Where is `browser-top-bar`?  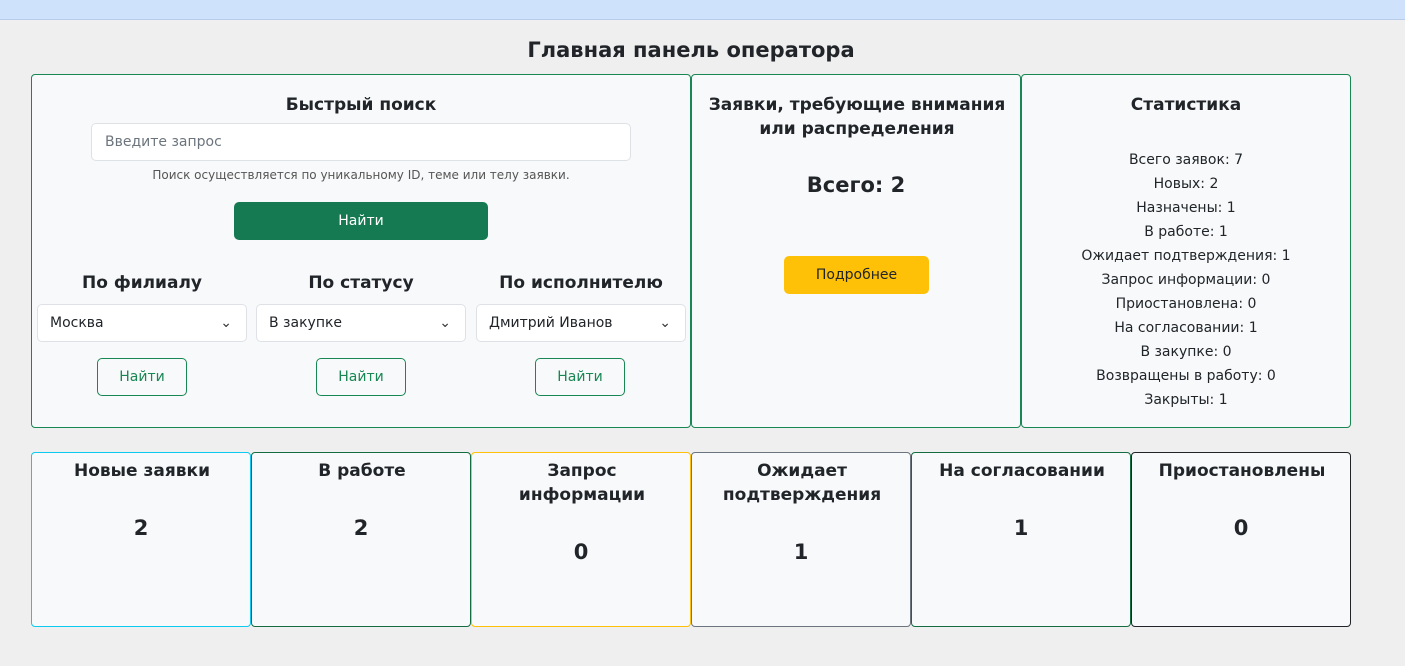 browser-top-bar is located at coordinates (702, 10).